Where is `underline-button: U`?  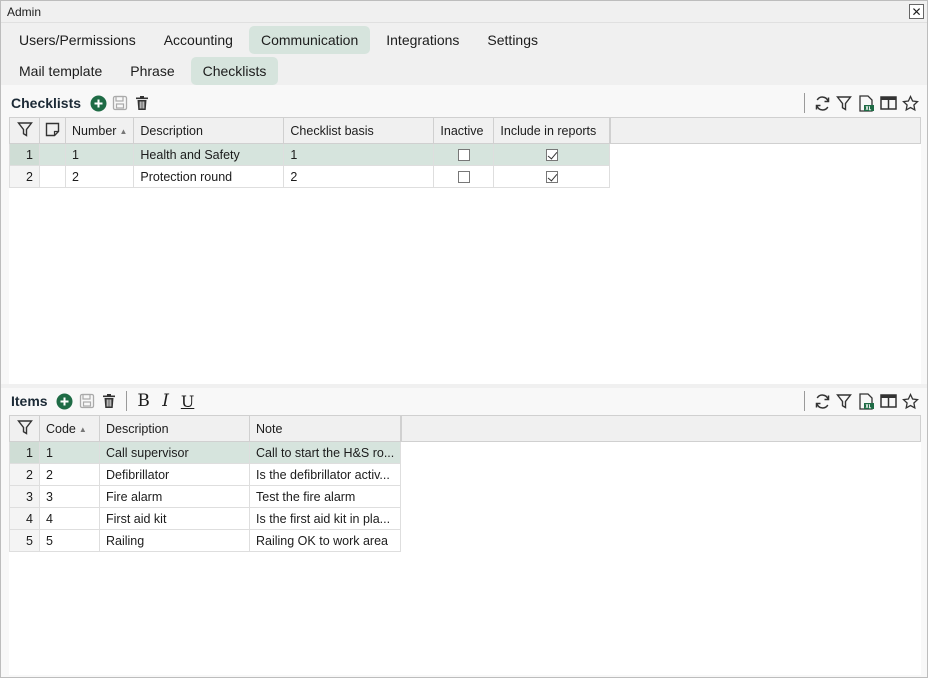 underline-button: U is located at coordinates (188, 401).